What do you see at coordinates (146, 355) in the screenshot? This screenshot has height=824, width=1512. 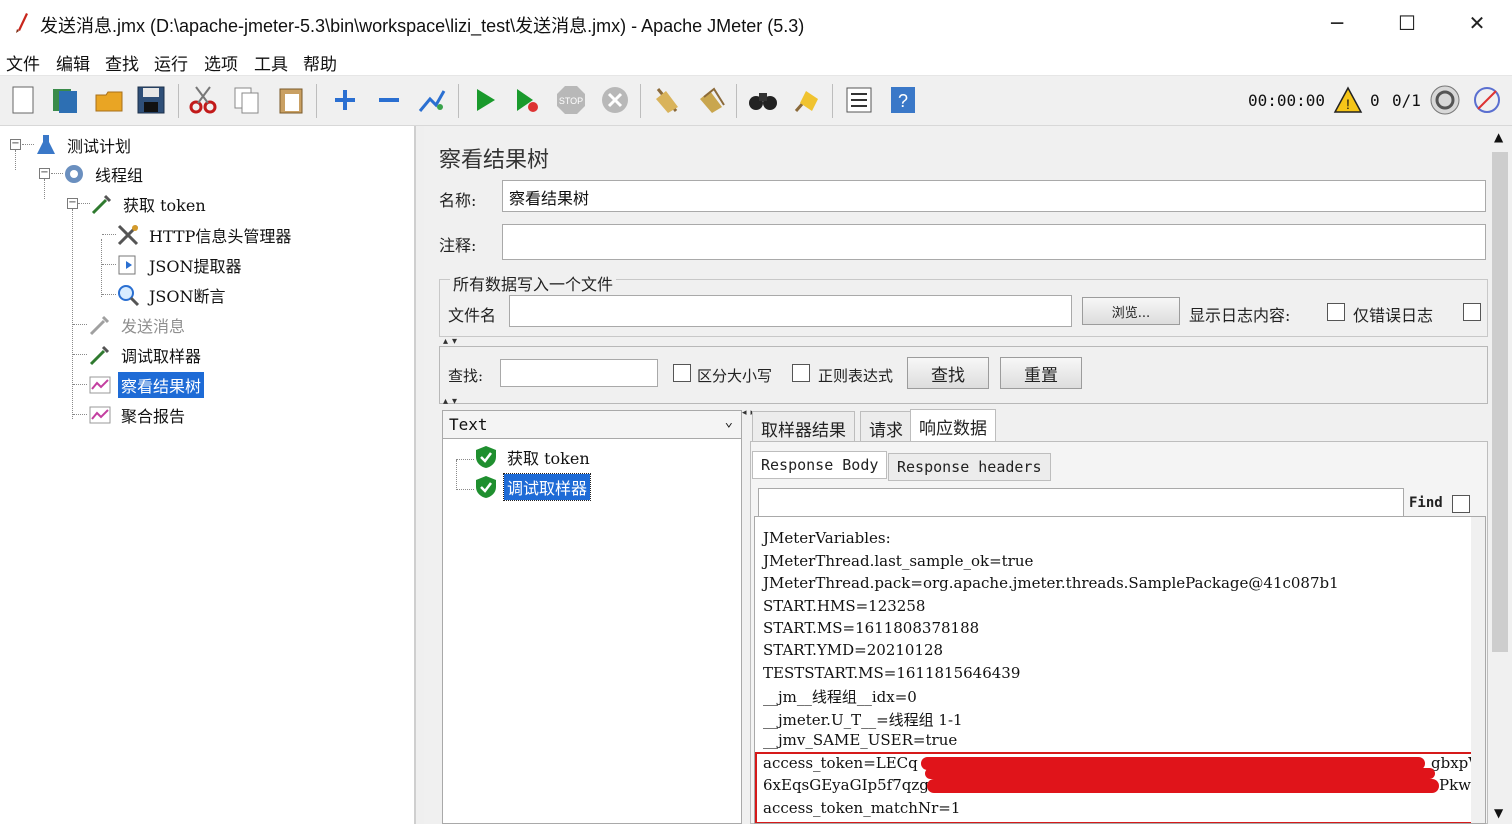 I see `tree-node-debug-sampler: 调试取样器` at bounding box center [146, 355].